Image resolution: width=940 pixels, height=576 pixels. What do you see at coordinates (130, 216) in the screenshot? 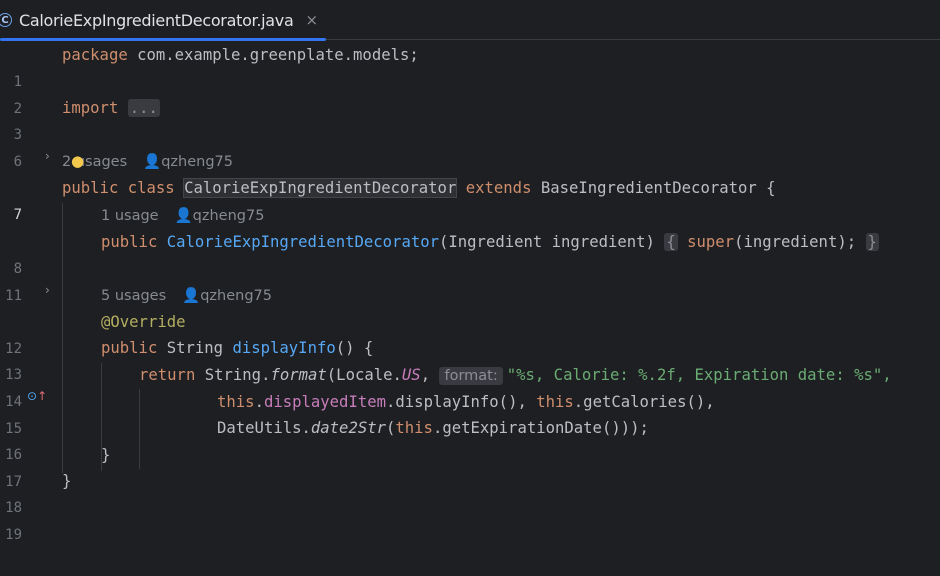
I see `usages-count: 1 usage` at bounding box center [130, 216].